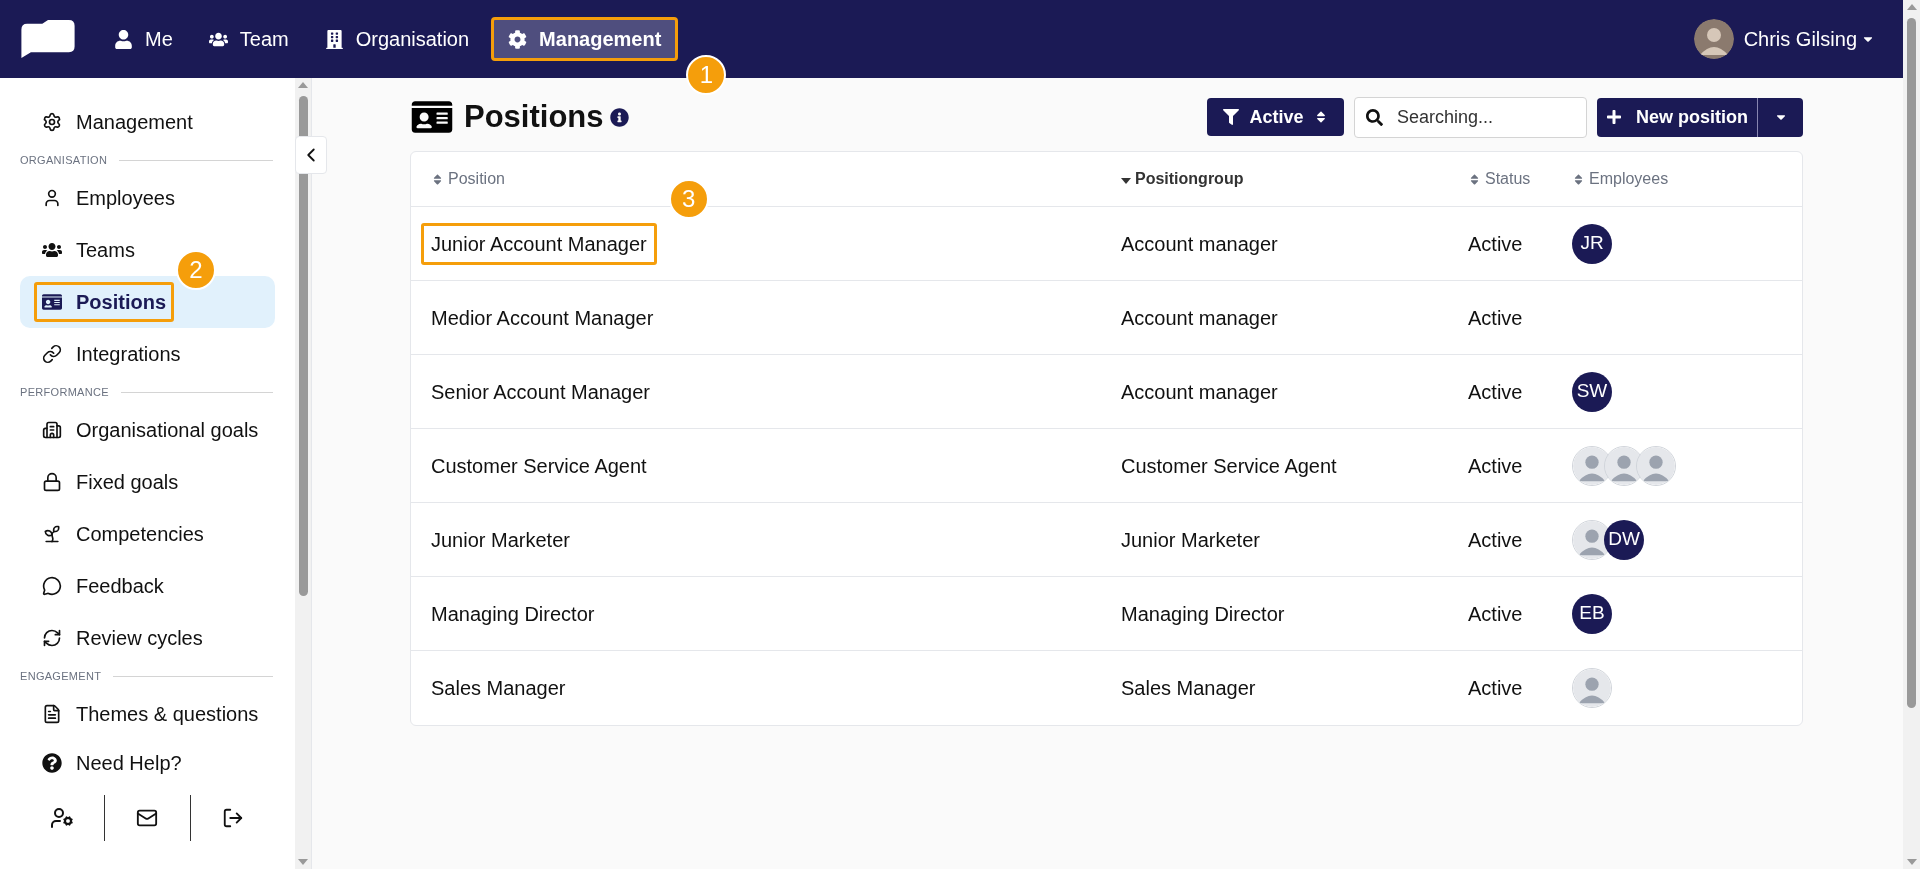  I want to click on sidebar-item: Integrations, so click(147, 354).